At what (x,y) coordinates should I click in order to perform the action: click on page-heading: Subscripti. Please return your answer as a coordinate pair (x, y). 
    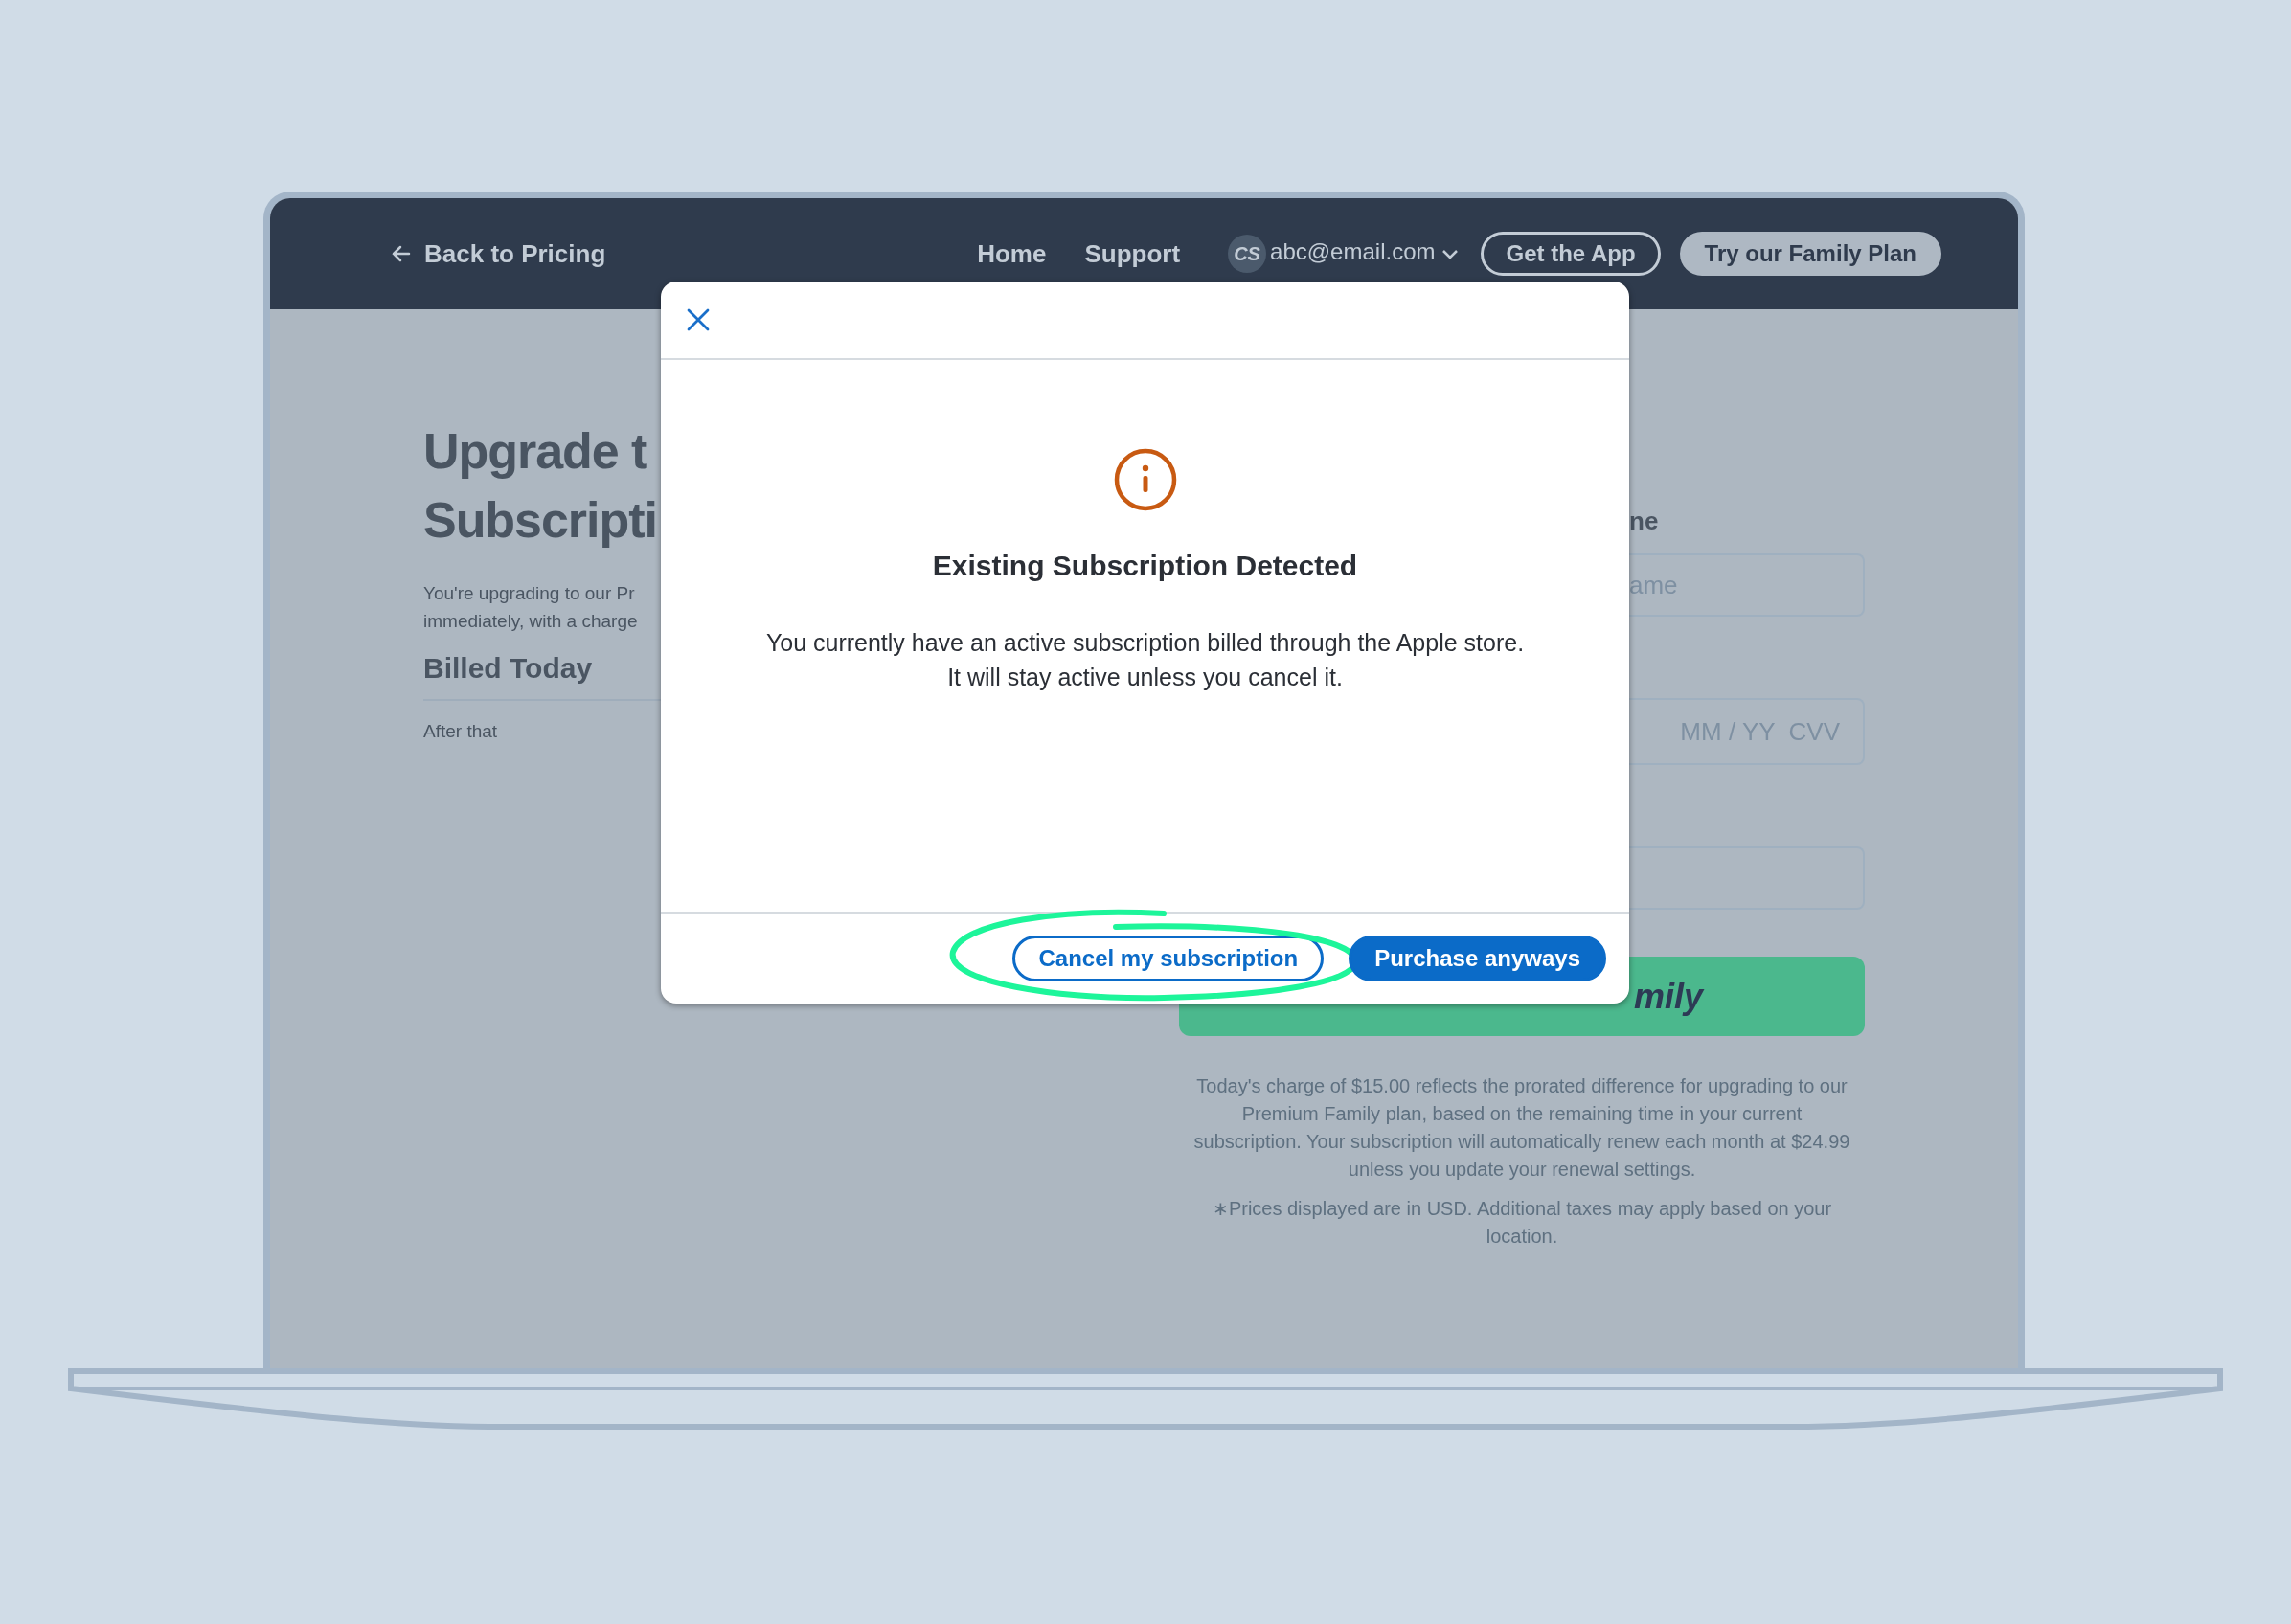
    Looking at the image, I should click on (540, 520).